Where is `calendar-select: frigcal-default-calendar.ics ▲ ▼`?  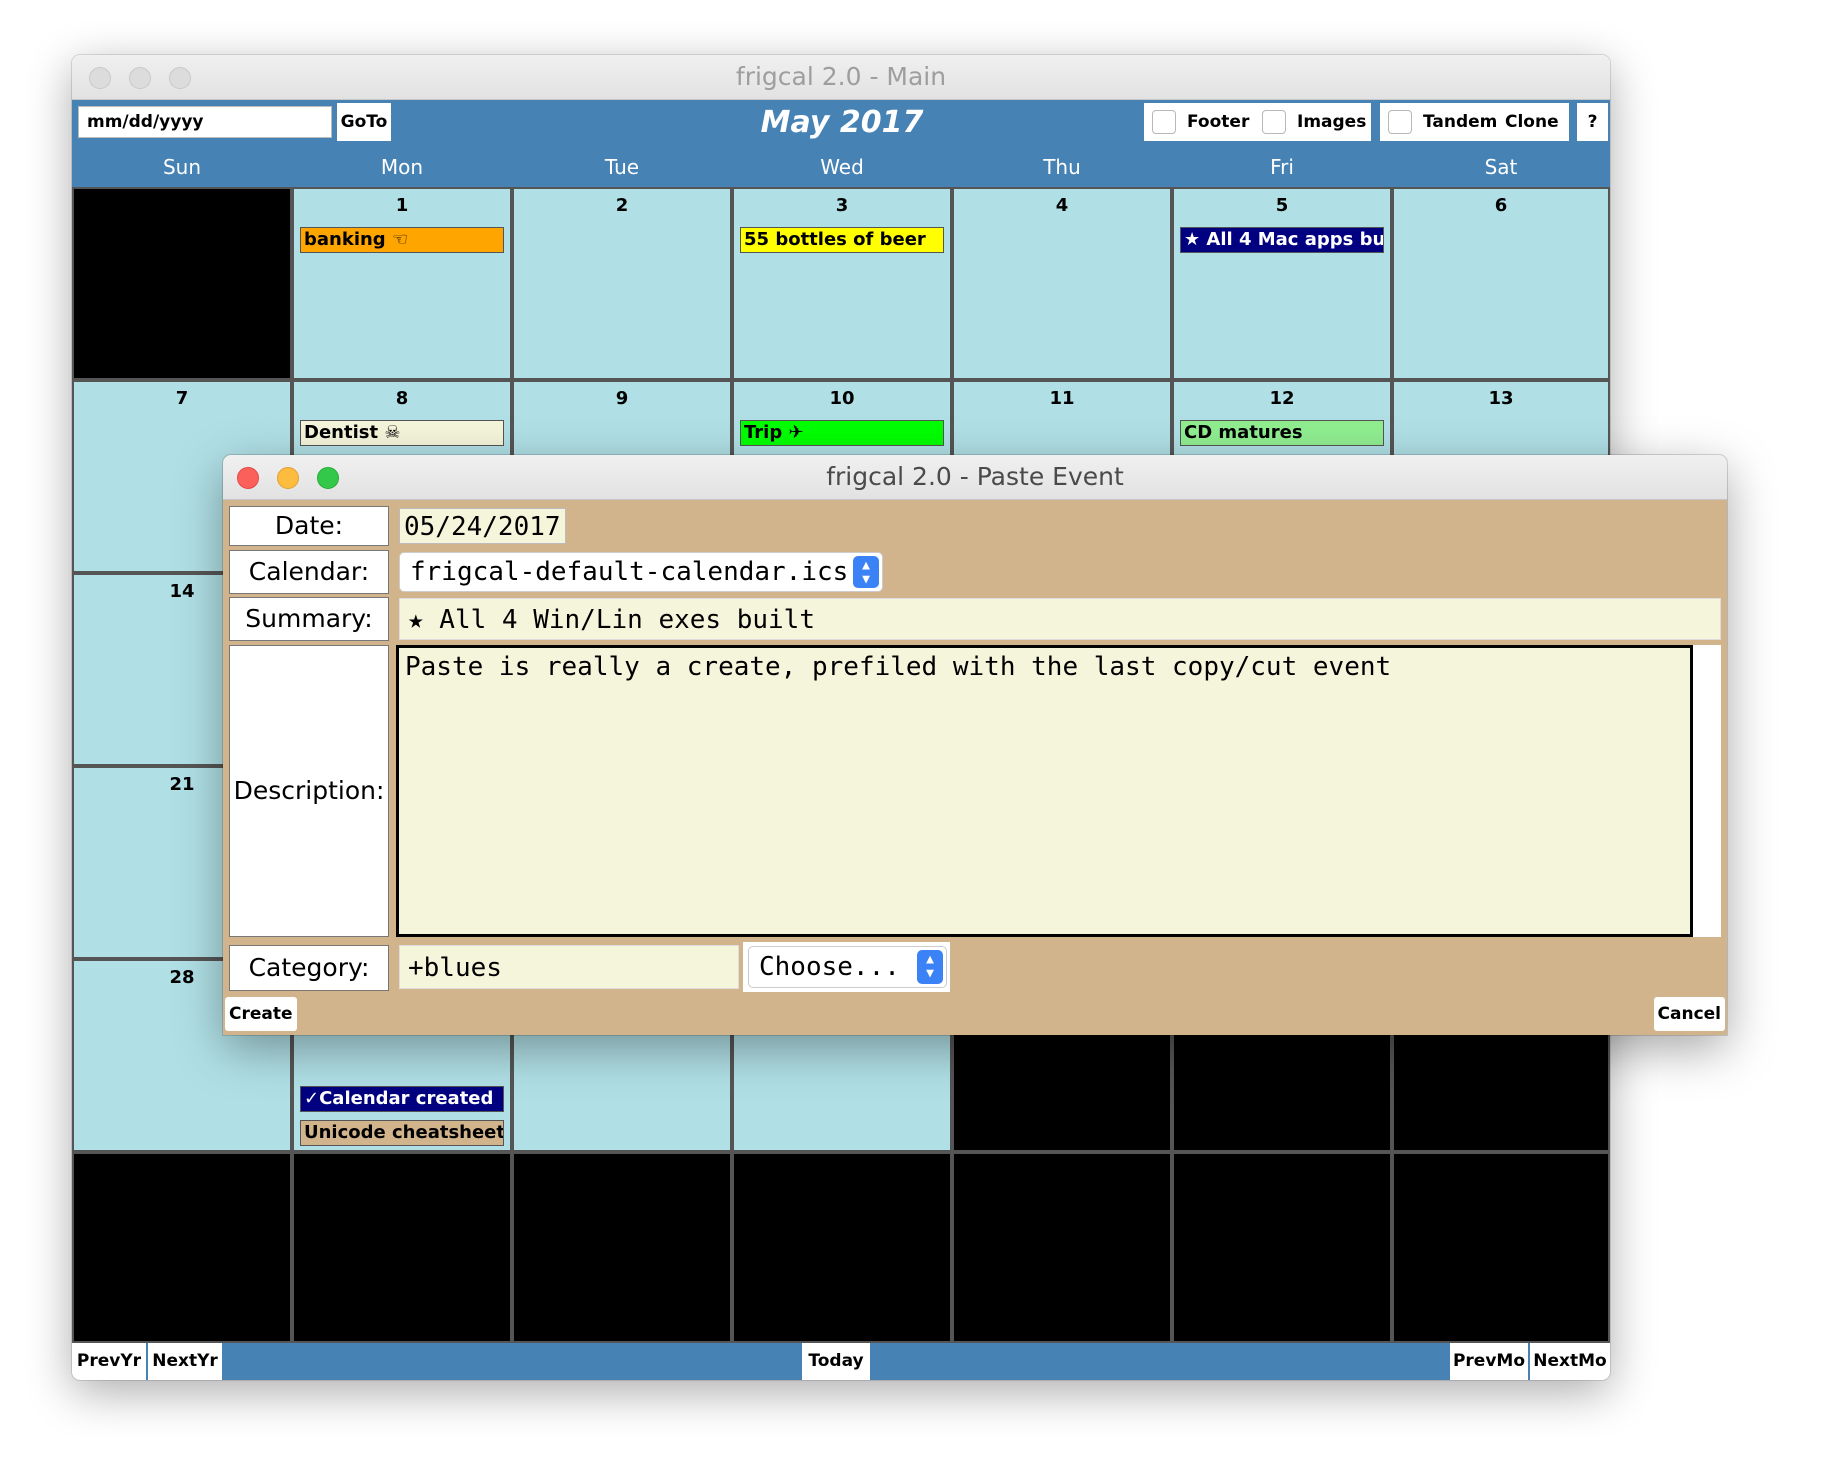
calendar-select: frigcal-default-calendar.ics ▲ ▼ is located at coordinates (641, 572).